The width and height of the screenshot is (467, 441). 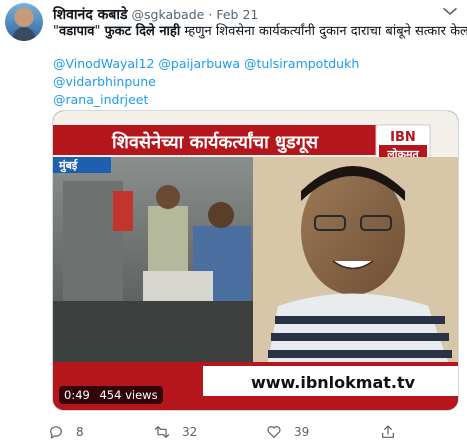 I want to click on reply-icon, so click(x=56, y=432).